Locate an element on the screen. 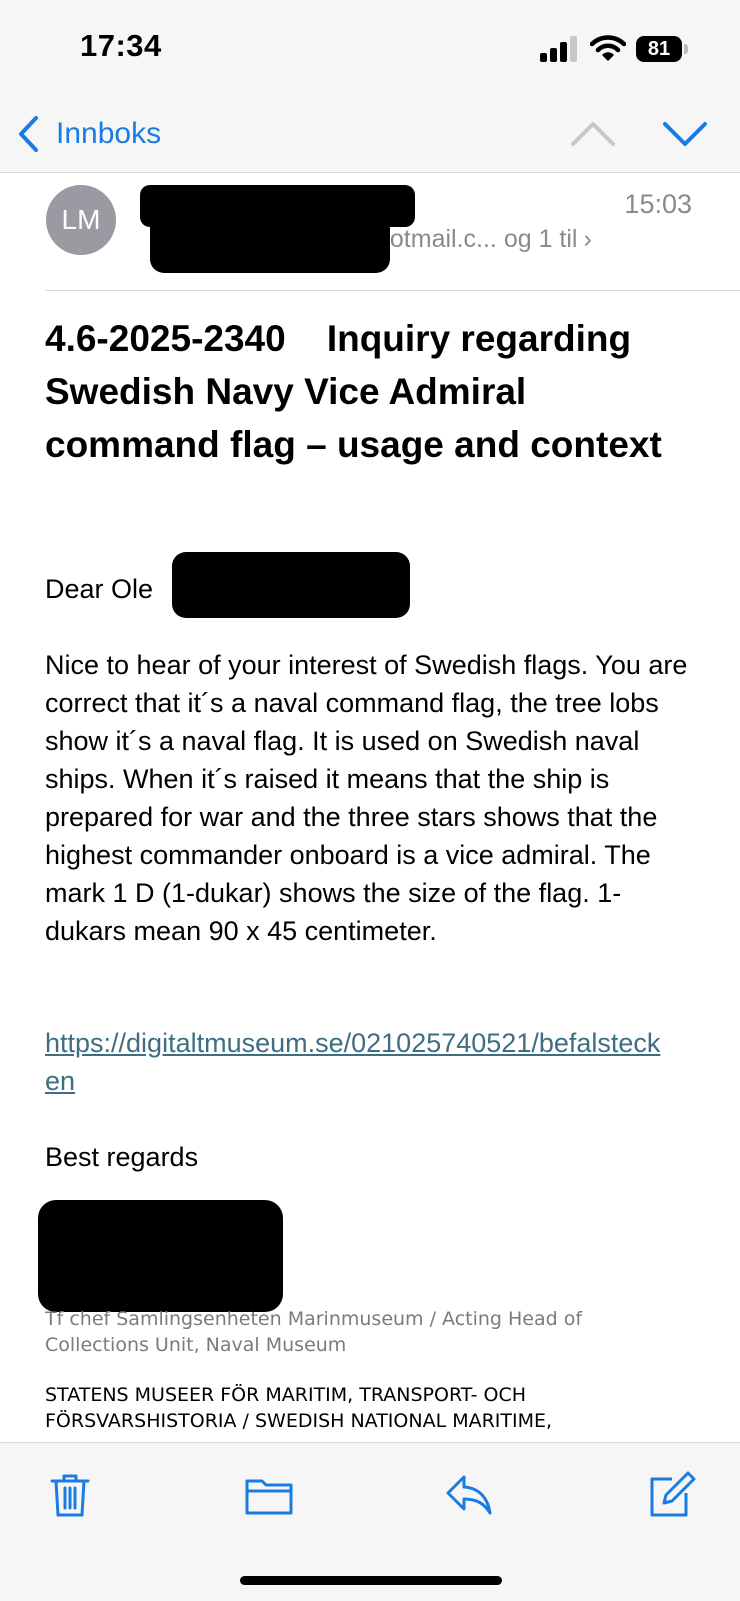  chevron-down-icon is located at coordinates (685, 134).